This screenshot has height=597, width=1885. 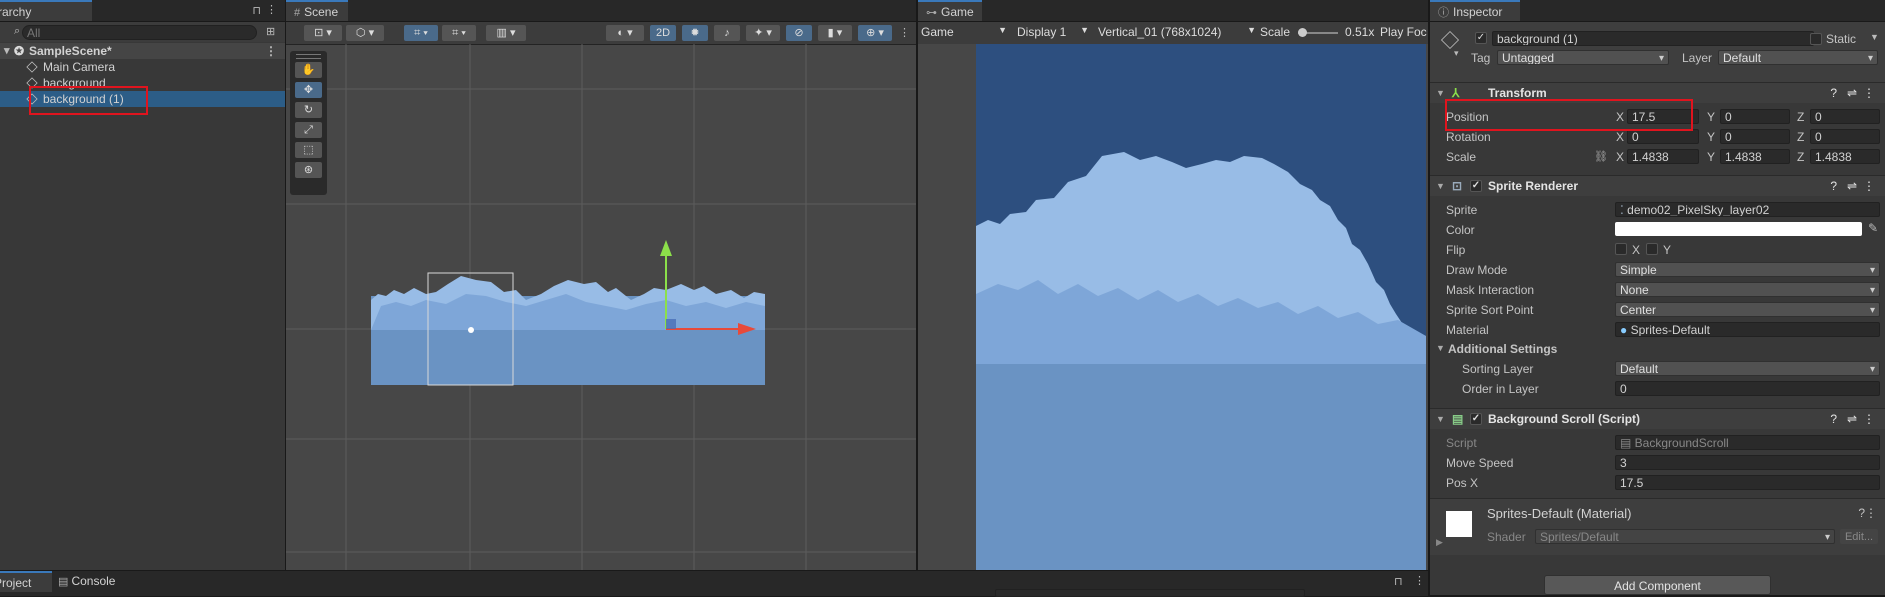 I want to click on sprite-sort-point-dropdown: Center, so click(x=1747, y=309).